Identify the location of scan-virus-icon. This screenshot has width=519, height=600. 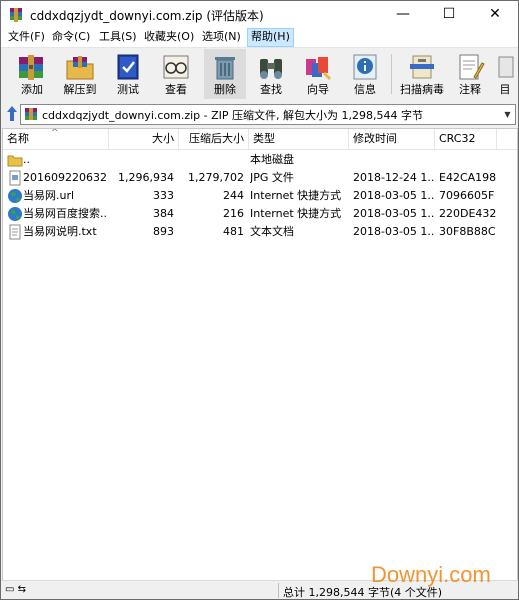
(422, 67).